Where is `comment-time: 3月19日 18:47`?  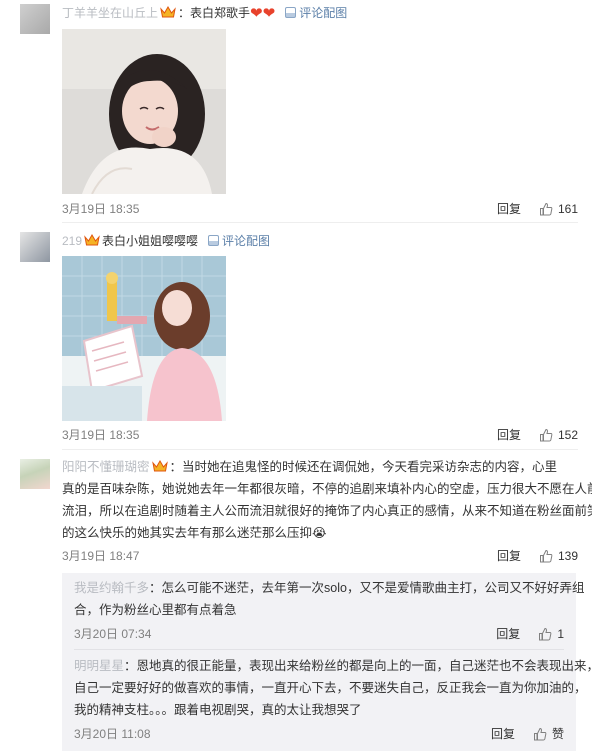 comment-time: 3月19日 18:47 is located at coordinates (101, 556).